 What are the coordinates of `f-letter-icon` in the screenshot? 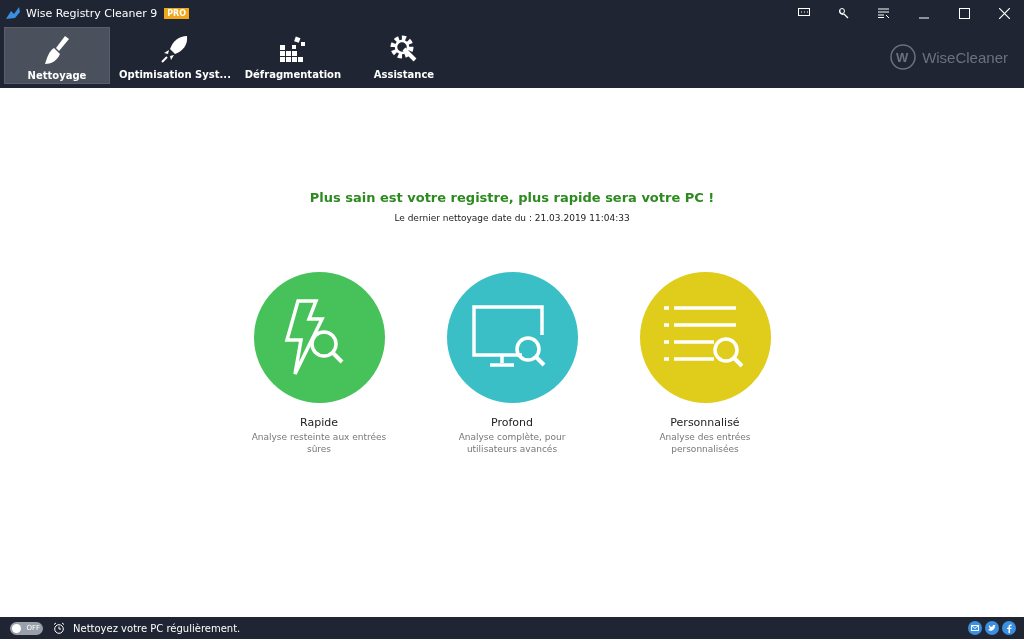 It's located at (1009, 628).